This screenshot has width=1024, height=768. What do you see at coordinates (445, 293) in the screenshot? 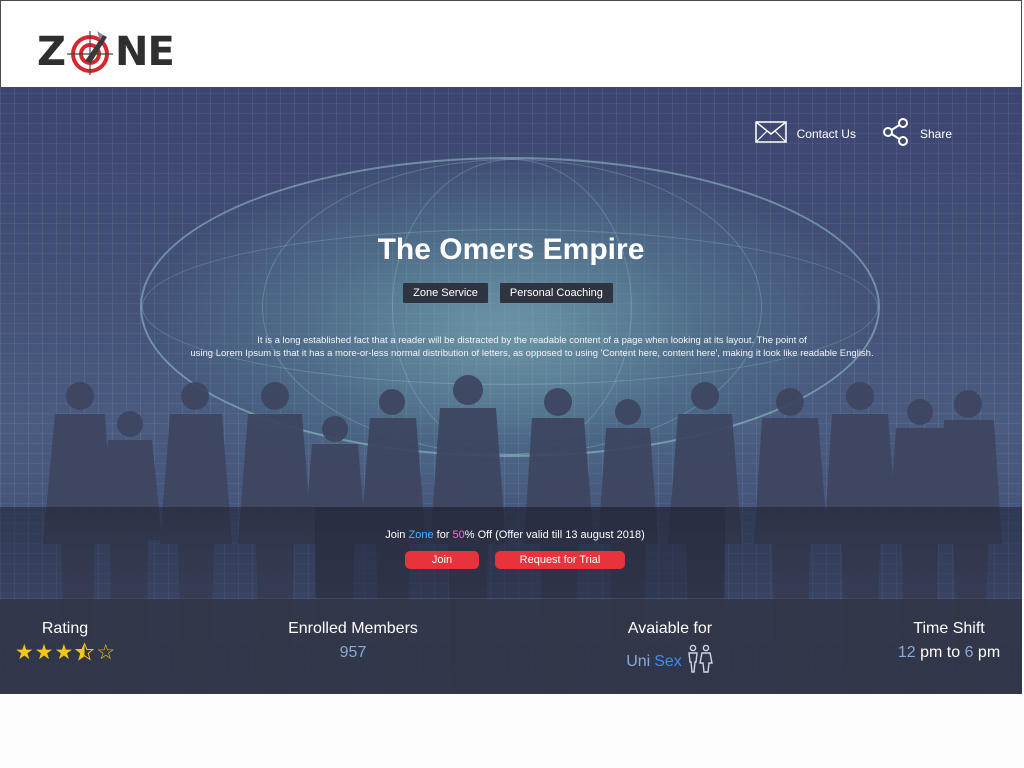
I see `tag-zone-service: Zone Service` at bounding box center [445, 293].